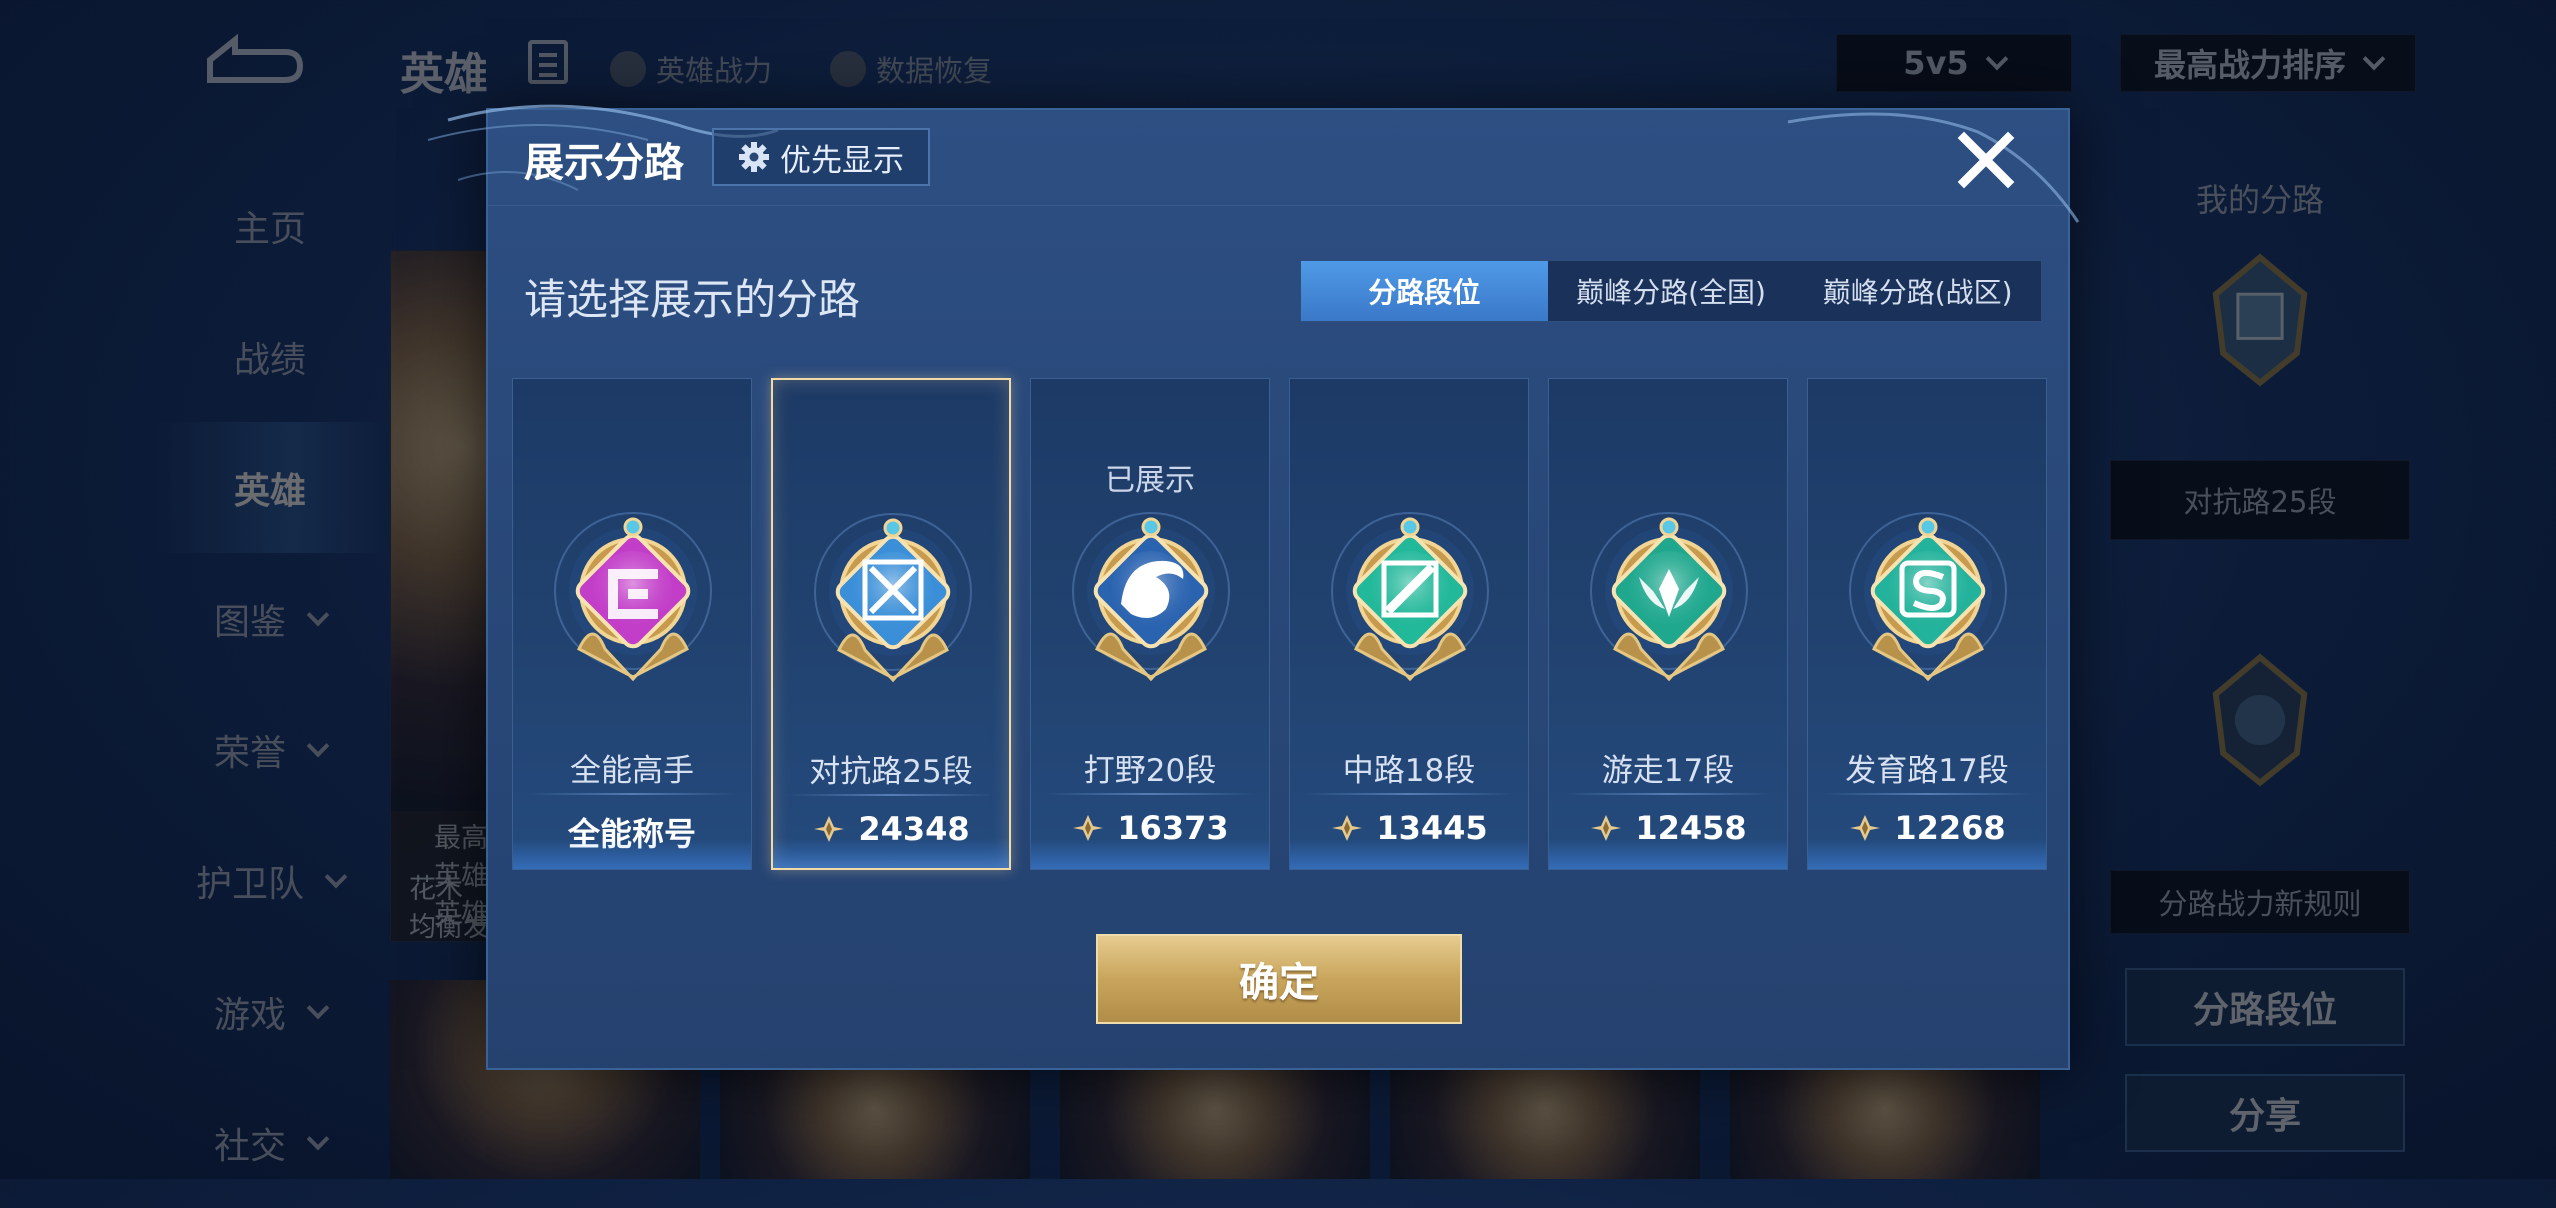 The width and height of the screenshot is (2556, 1208). I want to click on lane-name: 打野20段, so click(1150, 771).